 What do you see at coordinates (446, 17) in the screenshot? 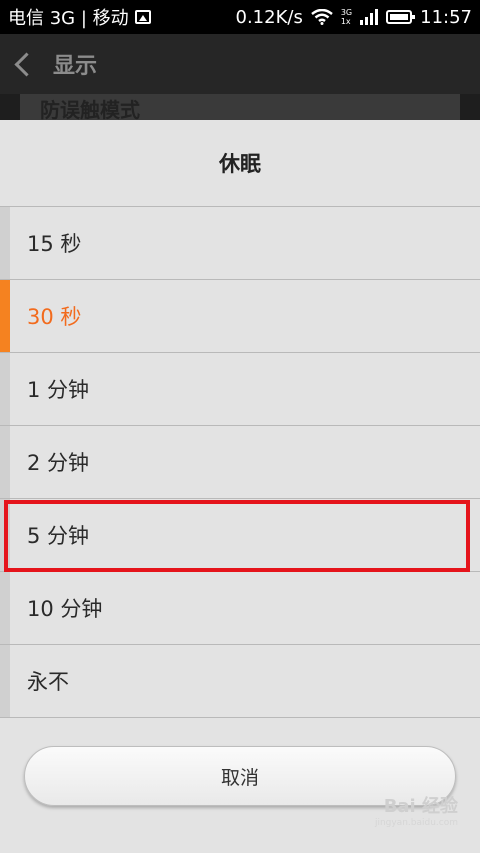
I see `clock: 11:57` at bounding box center [446, 17].